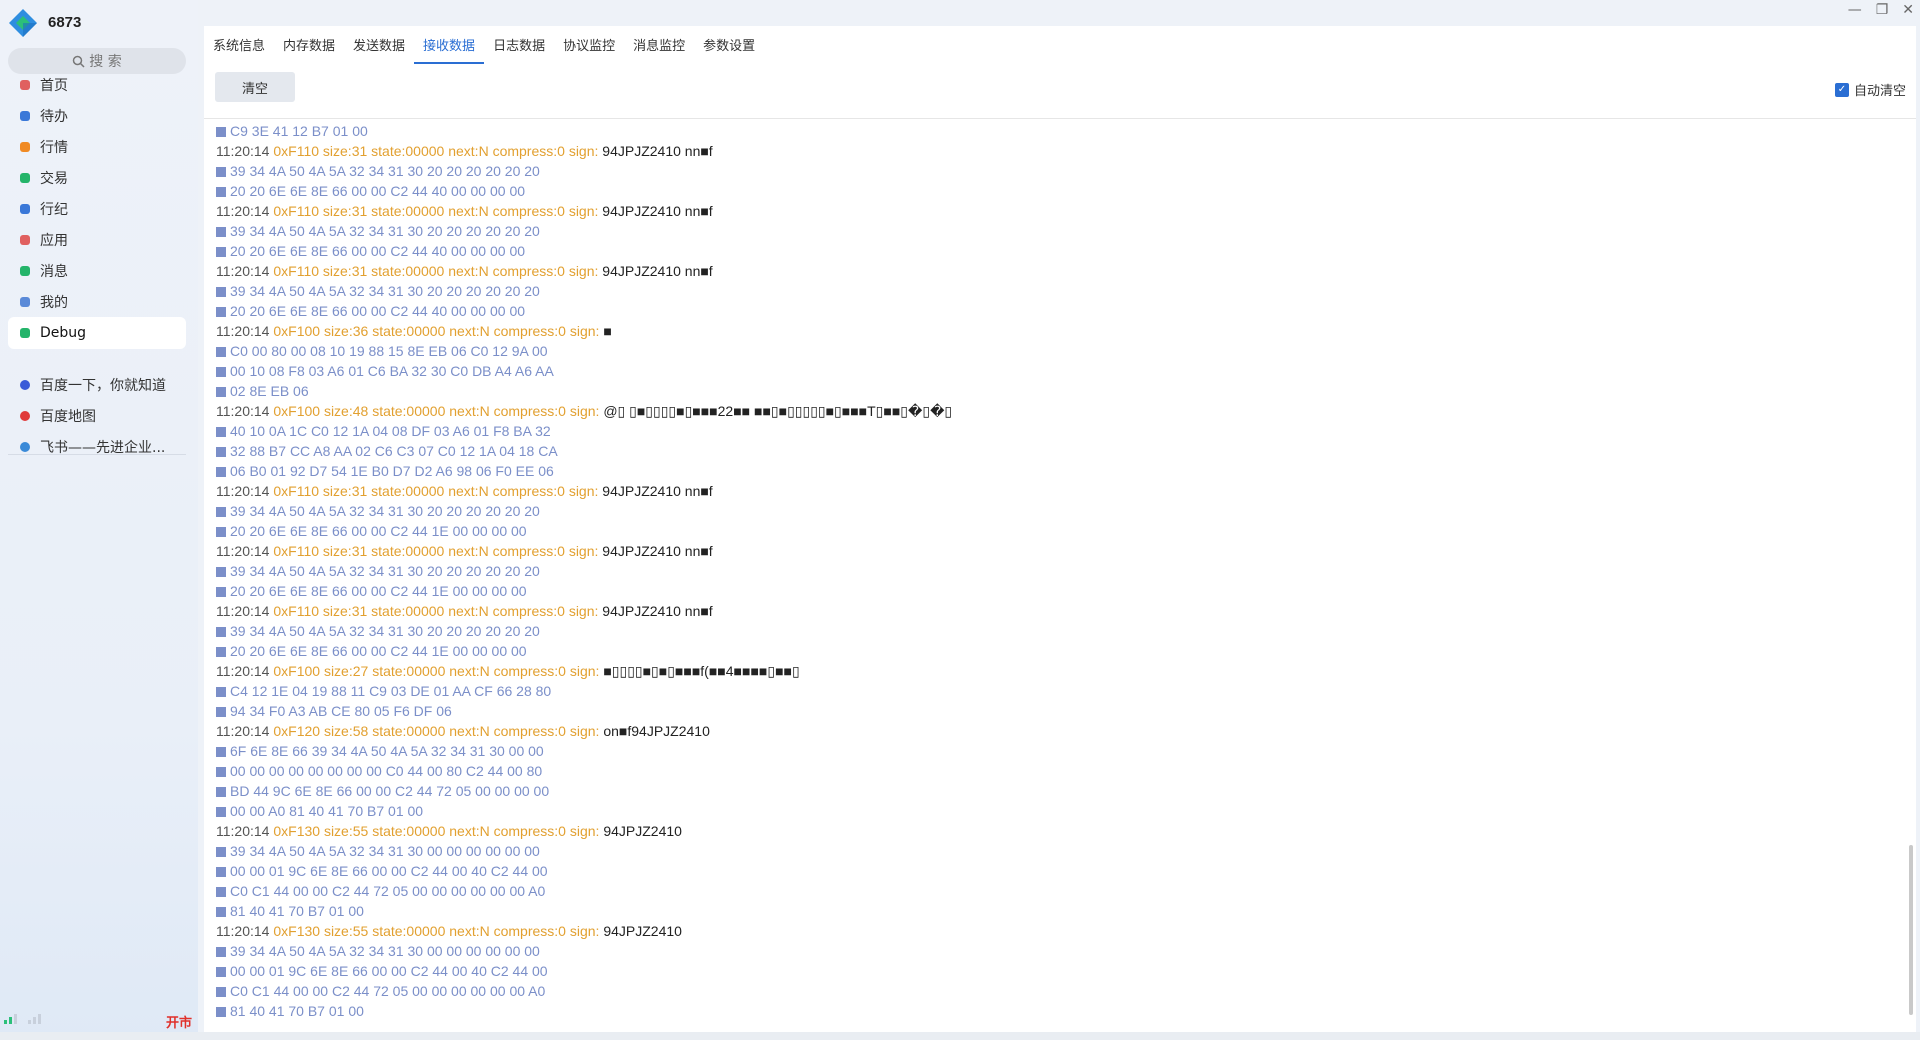 Image resolution: width=1920 pixels, height=1040 pixels. Describe the element at coordinates (97, 385) in the screenshot. I see `sidebar-link-baidu: 百度一下，你就知道` at that location.